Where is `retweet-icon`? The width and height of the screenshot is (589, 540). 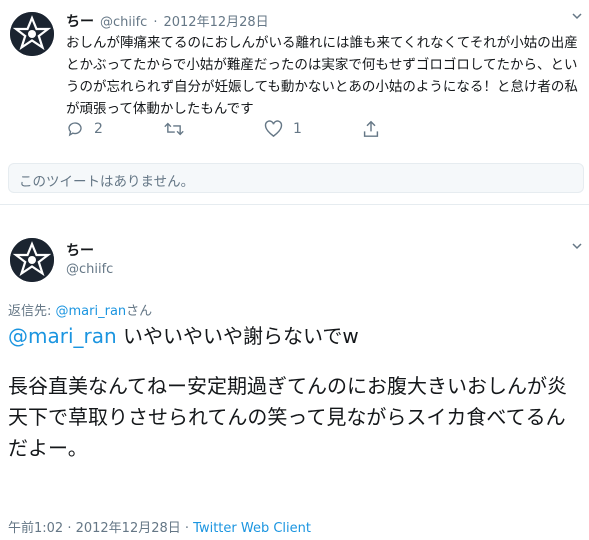 retweet-icon is located at coordinates (174, 129).